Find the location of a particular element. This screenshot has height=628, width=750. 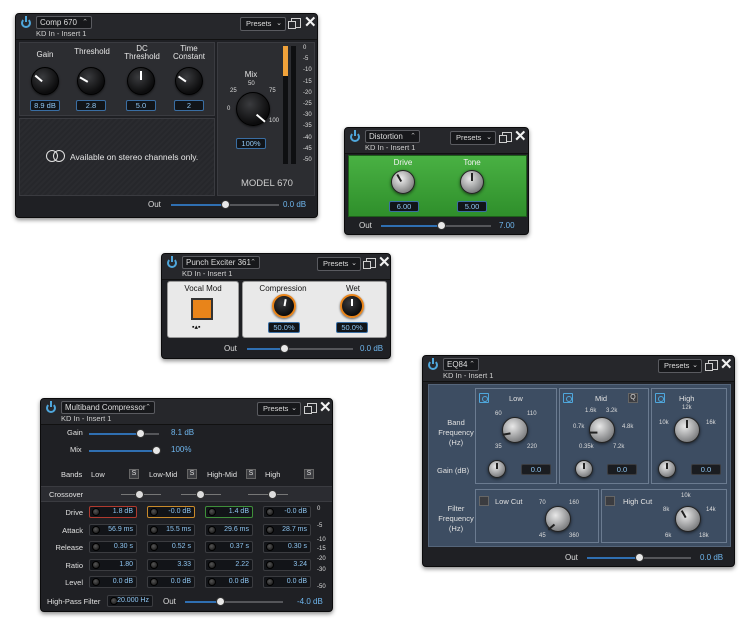

mb-mix-slider is located at coordinates (125, 450).